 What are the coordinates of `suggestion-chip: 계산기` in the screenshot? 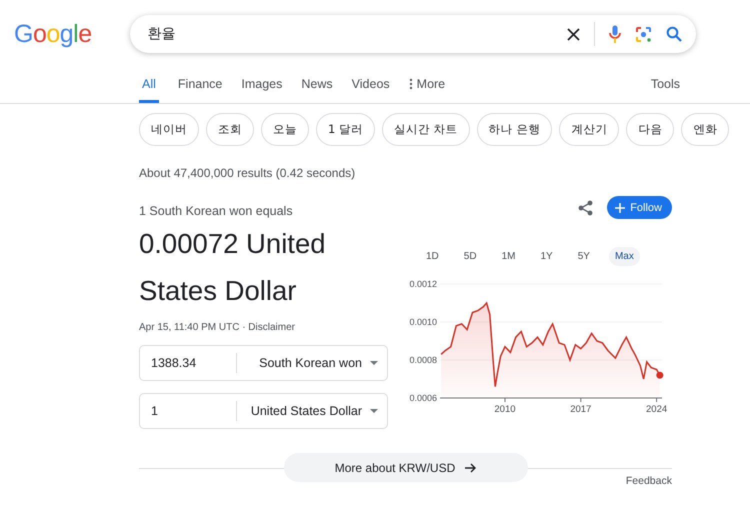 It's located at (589, 129).